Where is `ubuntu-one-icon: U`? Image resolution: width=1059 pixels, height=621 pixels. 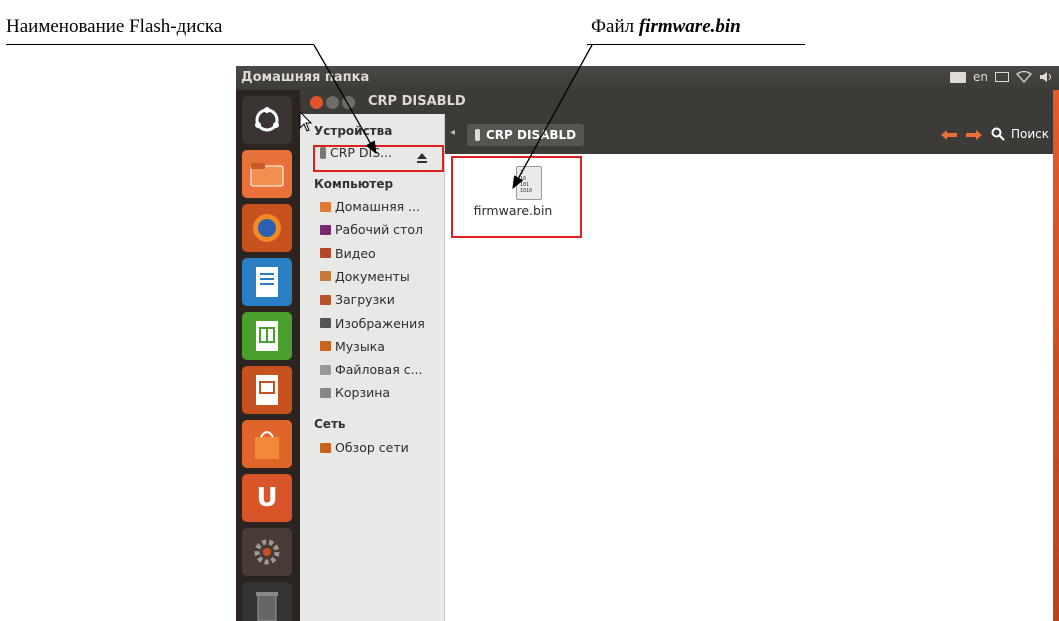
ubuntu-one-icon: U is located at coordinates (267, 498).